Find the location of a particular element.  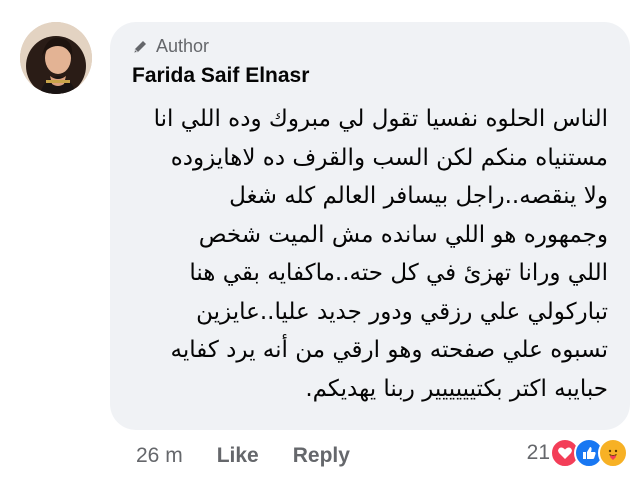

comment-actions: 26 m Like Reply is located at coordinates (243, 456).